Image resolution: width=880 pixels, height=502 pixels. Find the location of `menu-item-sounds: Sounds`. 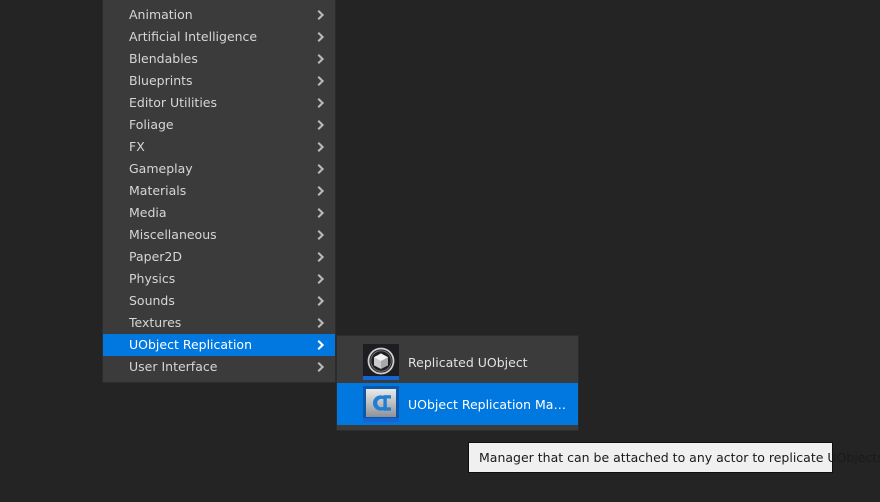

menu-item-sounds: Sounds is located at coordinates (219, 301).